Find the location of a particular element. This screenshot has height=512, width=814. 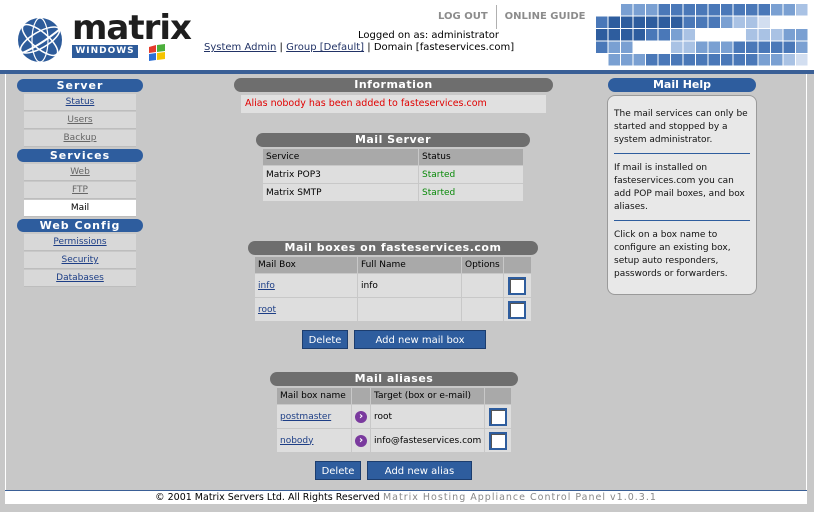

sidebar-link-databases: Databases is located at coordinates (80, 278).